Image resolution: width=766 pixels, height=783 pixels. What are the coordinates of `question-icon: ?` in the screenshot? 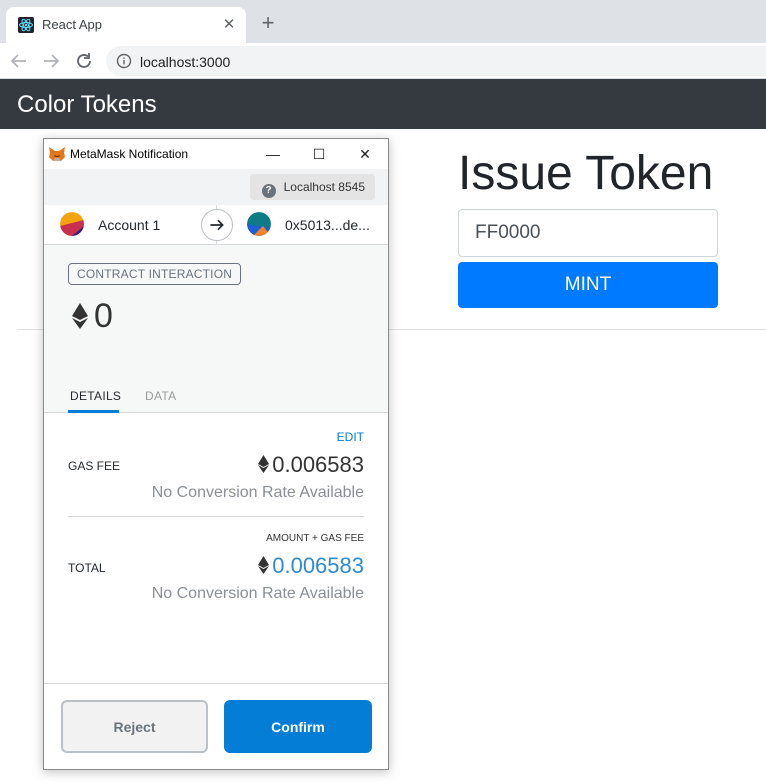 It's located at (268, 191).